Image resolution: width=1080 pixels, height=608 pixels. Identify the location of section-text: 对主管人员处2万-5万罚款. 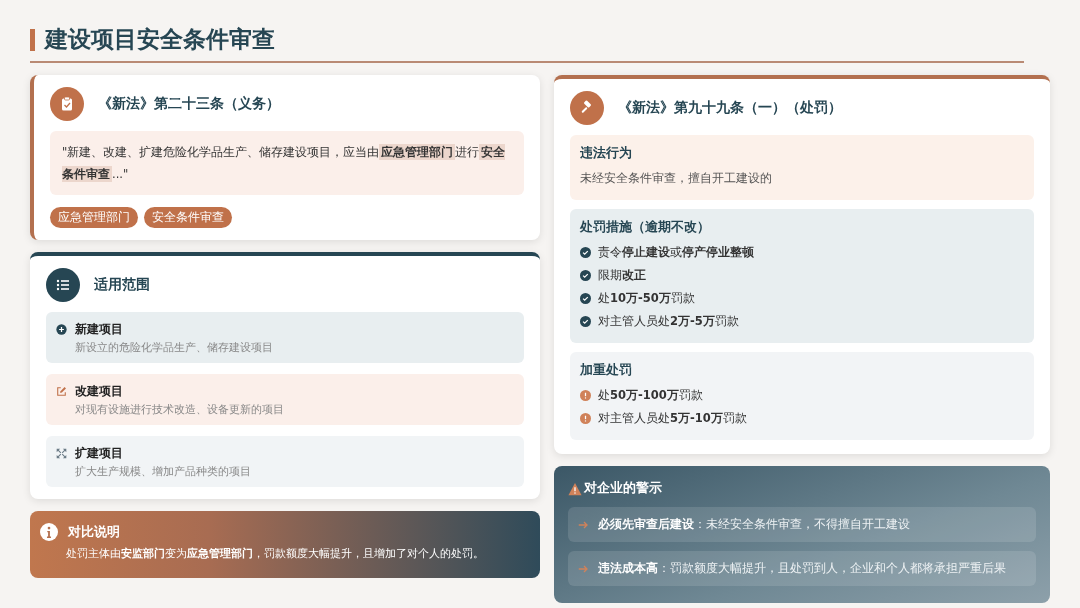
(668, 321).